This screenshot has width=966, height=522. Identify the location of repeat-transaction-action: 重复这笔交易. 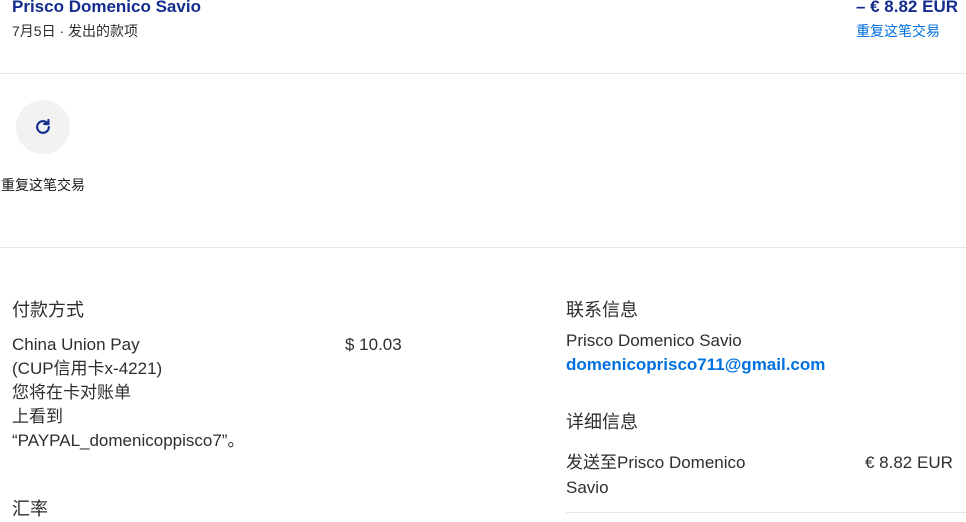
(43, 148).